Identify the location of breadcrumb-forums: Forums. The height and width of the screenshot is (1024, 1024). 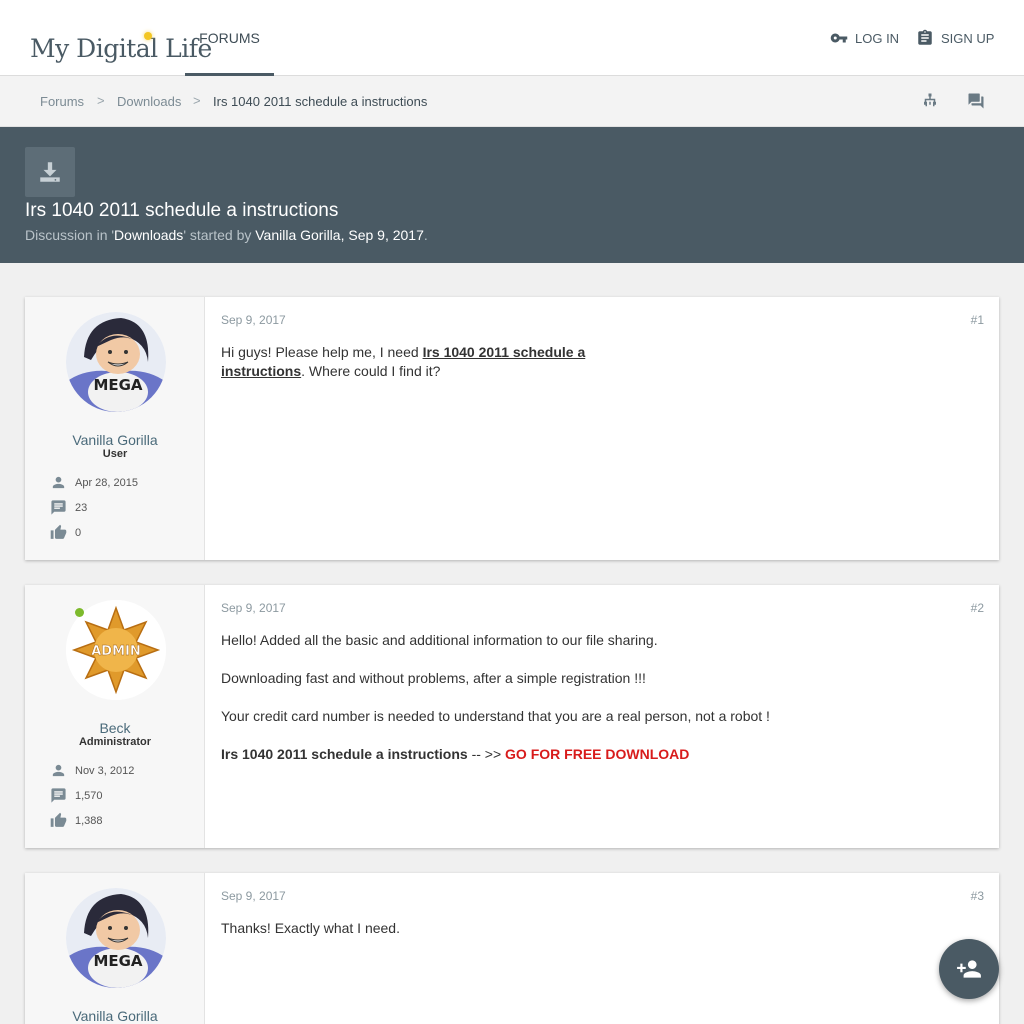
(62, 101).